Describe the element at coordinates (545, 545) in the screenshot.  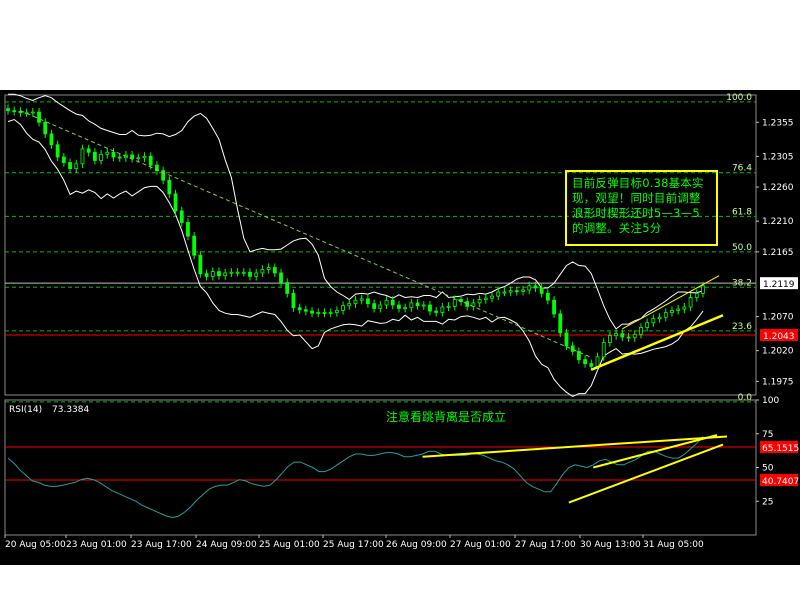
I see `time-tick-label: 27 Aug 17:00` at that location.